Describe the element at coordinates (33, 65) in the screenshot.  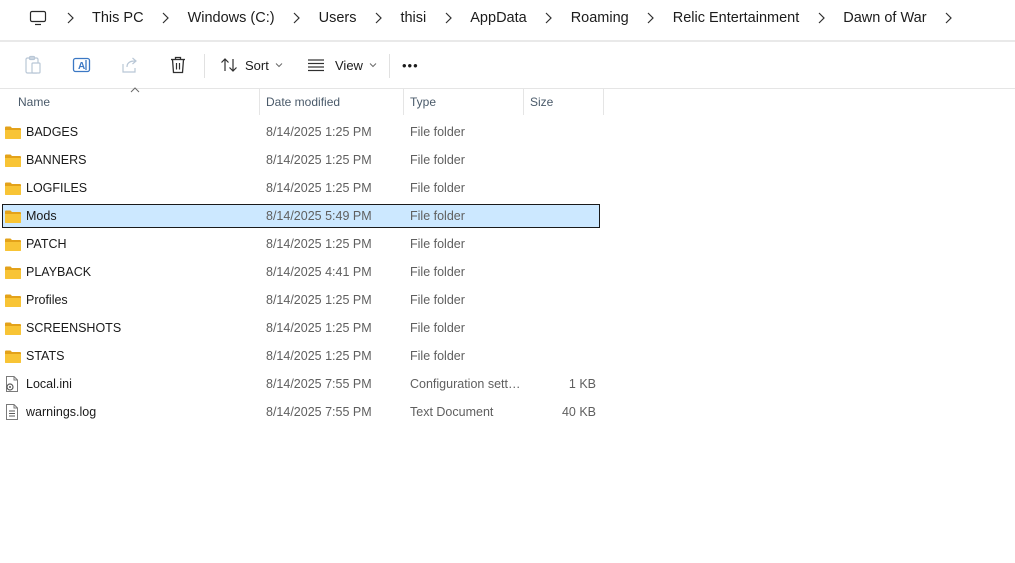
I see `paste-button` at that location.